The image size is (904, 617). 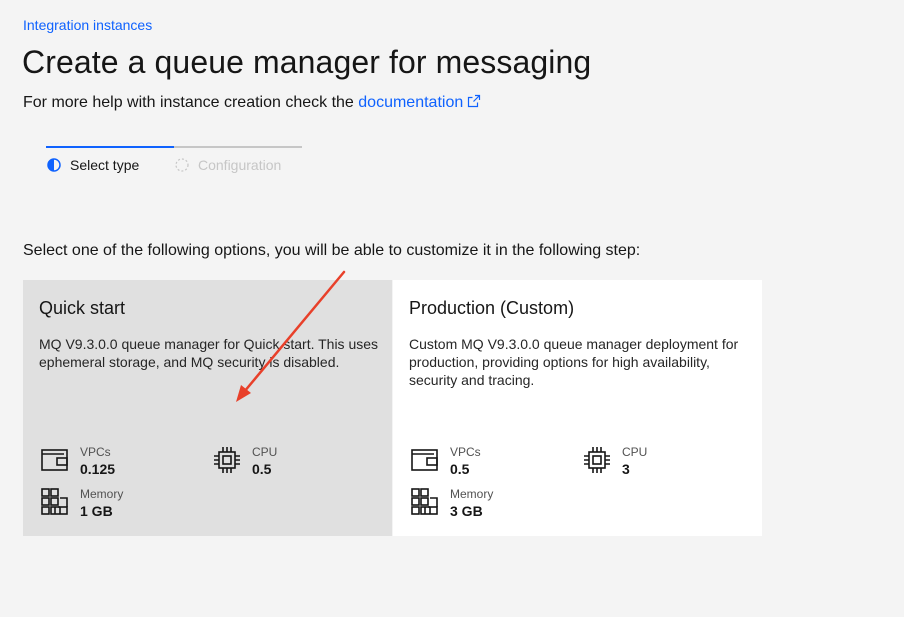 I want to click on progress-step-configuration: Configuration, so click(x=238, y=166).